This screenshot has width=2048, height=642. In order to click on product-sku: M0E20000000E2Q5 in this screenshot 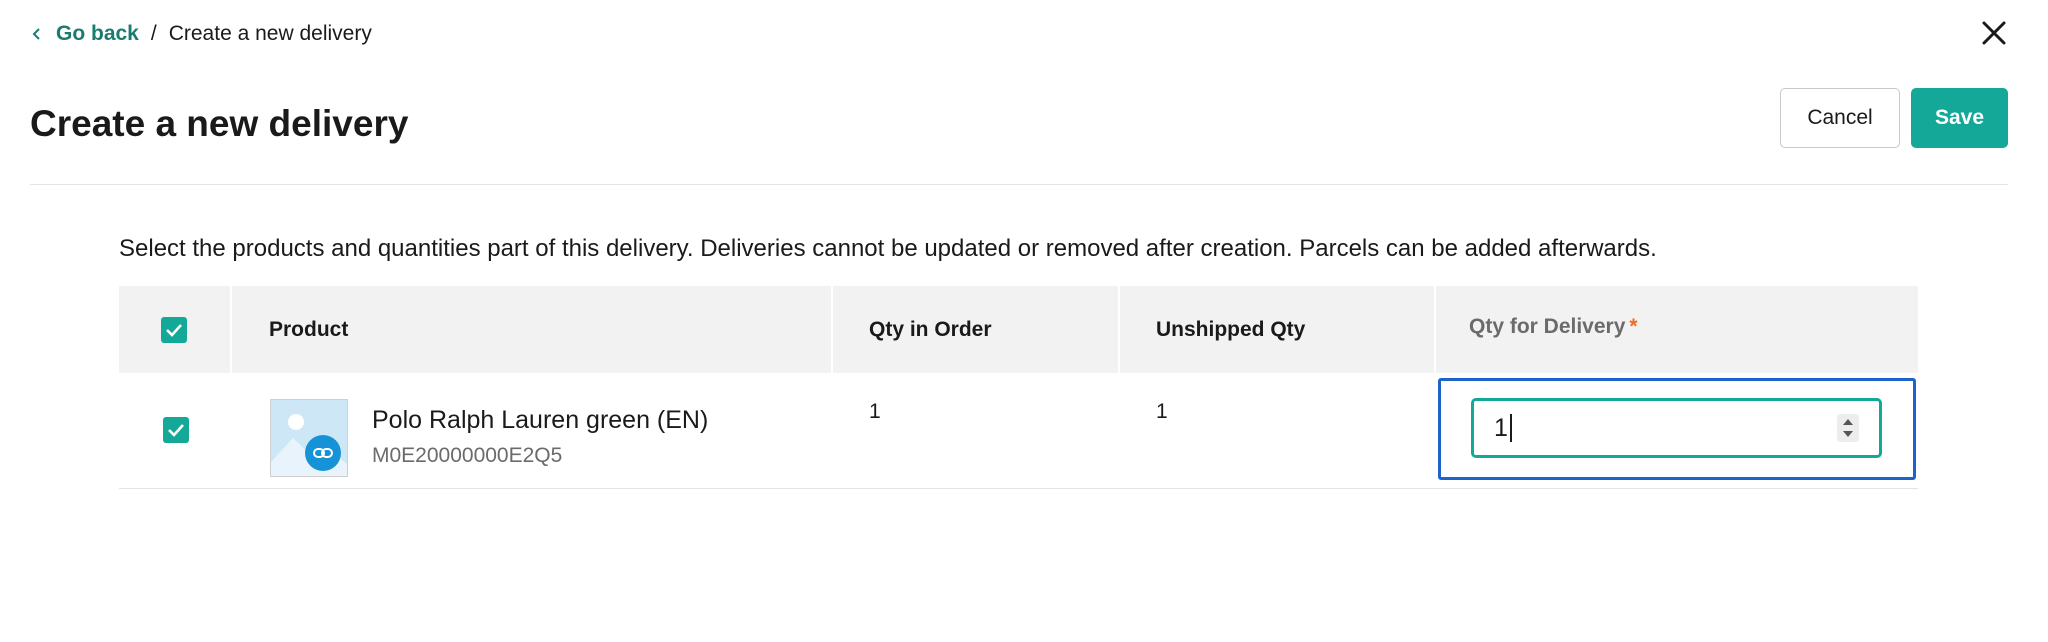, I will do `click(467, 455)`.